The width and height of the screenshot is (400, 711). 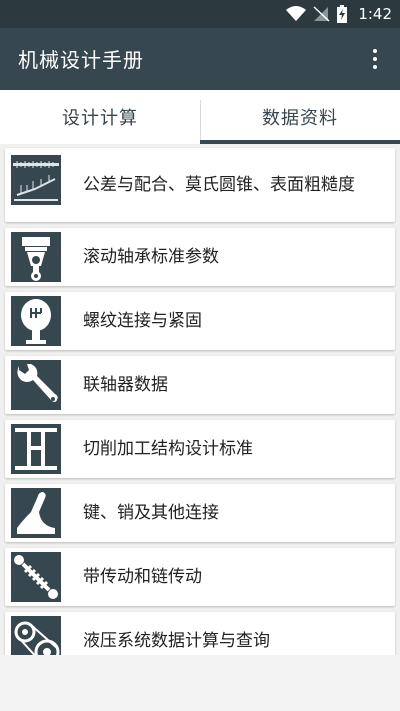 I want to click on list-item-label: 滚动轴承标准参数, so click(x=151, y=257).